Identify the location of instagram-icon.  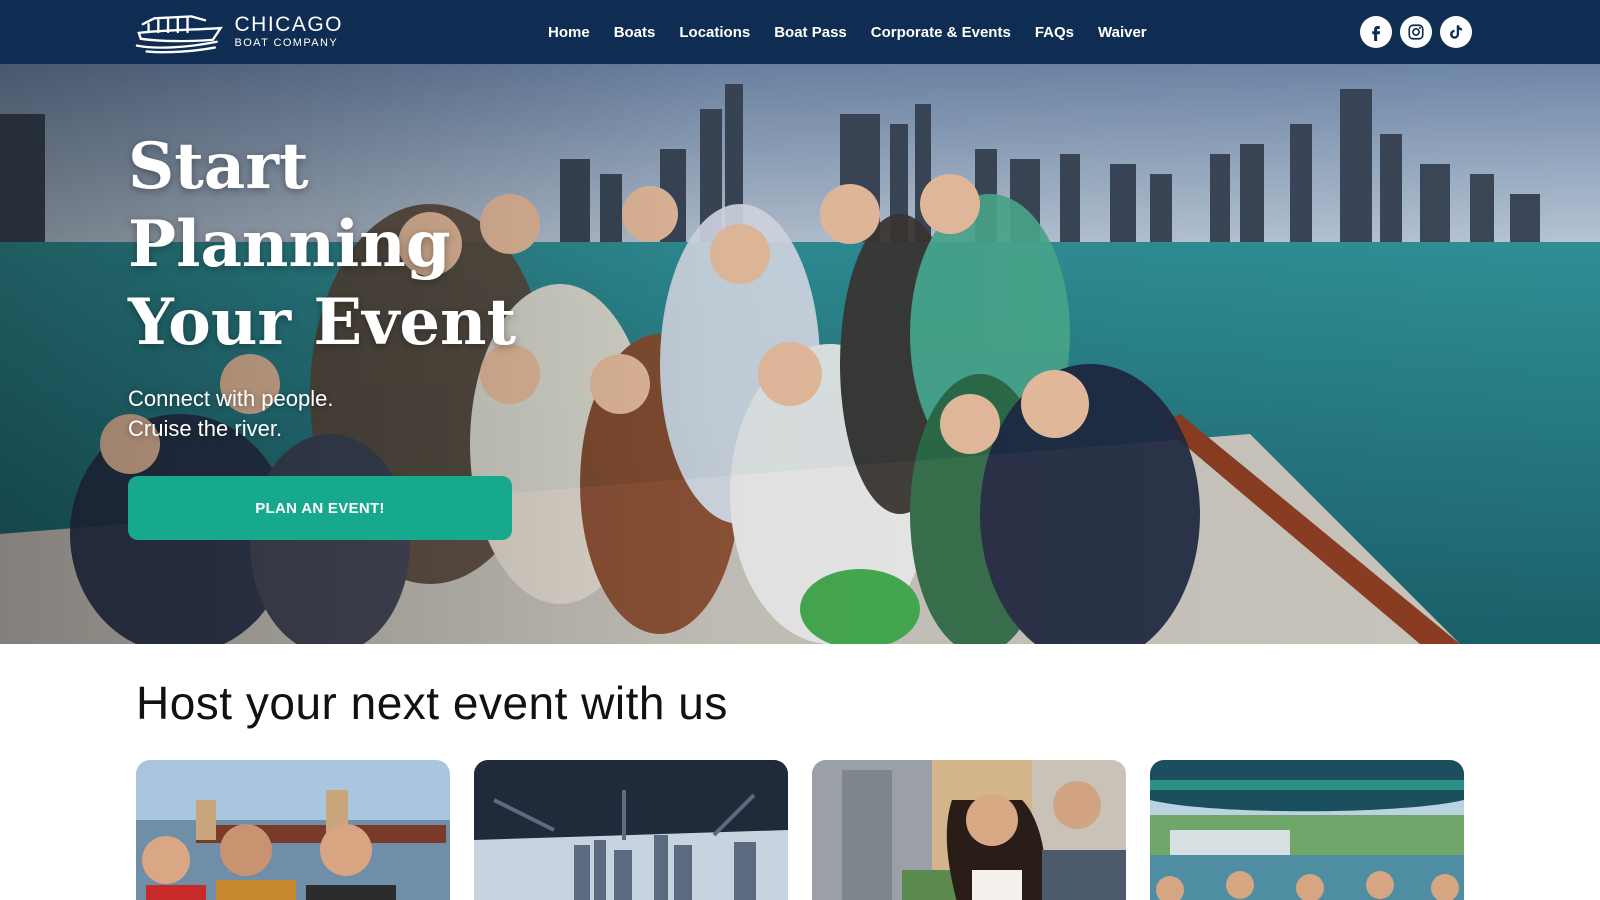
(1416, 32).